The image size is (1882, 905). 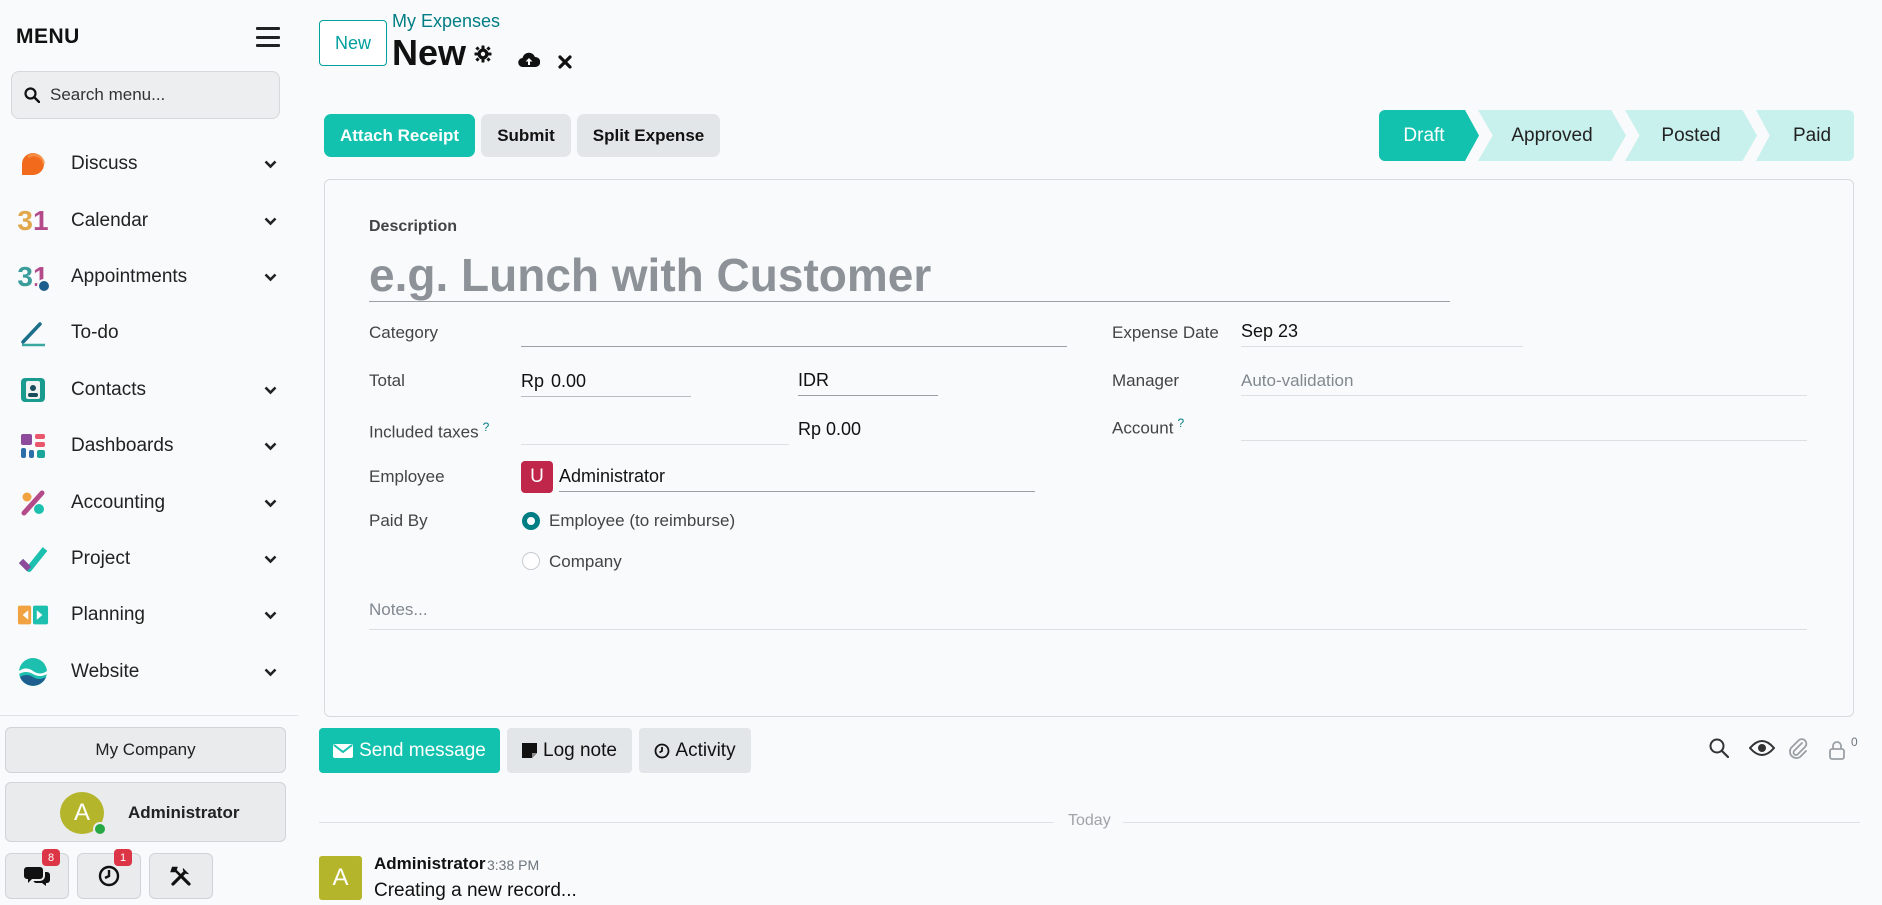 I want to click on sidebar-item-appointments: 31 Appointments, so click(x=149, y=277).